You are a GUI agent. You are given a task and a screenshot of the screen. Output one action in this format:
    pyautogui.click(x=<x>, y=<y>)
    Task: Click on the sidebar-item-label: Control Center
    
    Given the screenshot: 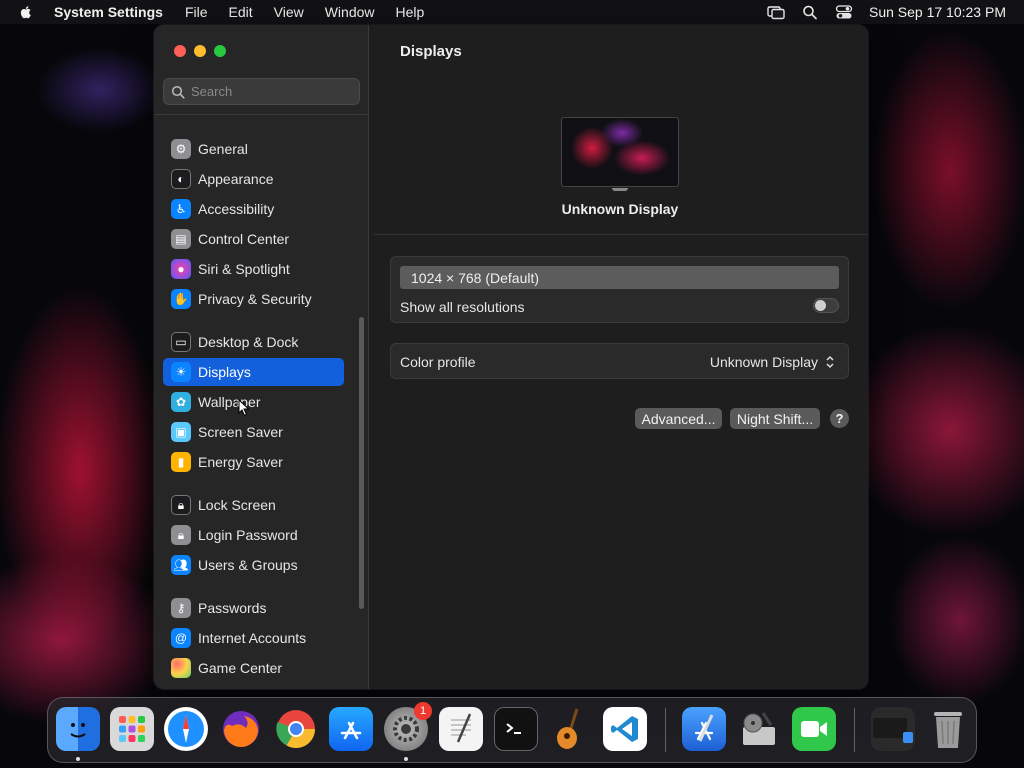 What is the action you would take?
    pyautogui.click(x=244, y=239)
    